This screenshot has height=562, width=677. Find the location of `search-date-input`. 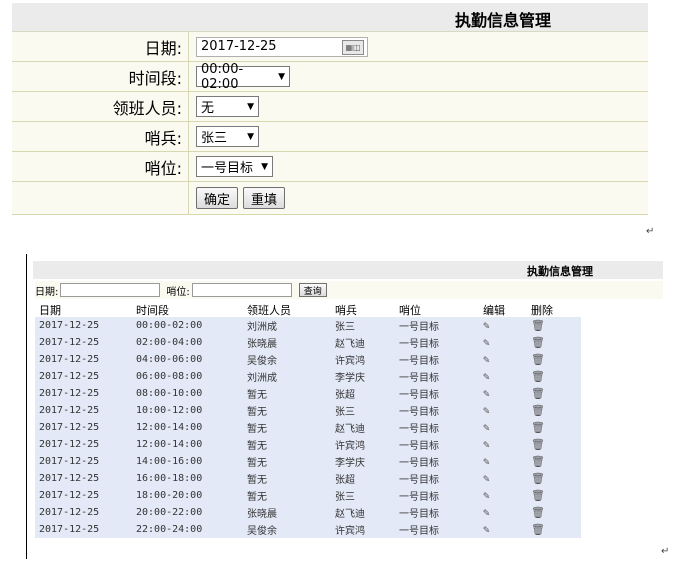

search-date-input is located at coordinates (110, 290).